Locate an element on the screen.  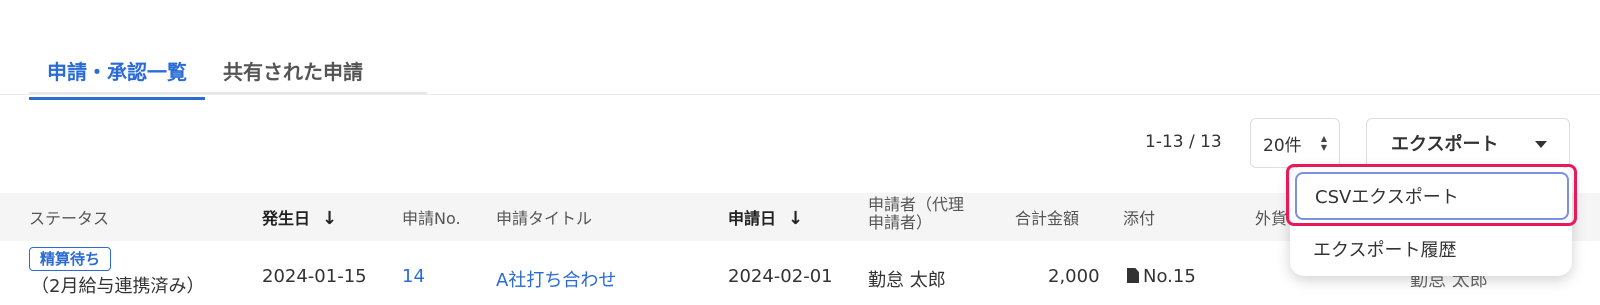
status-badge: 精算待ち is located at coordinates (70, 259).